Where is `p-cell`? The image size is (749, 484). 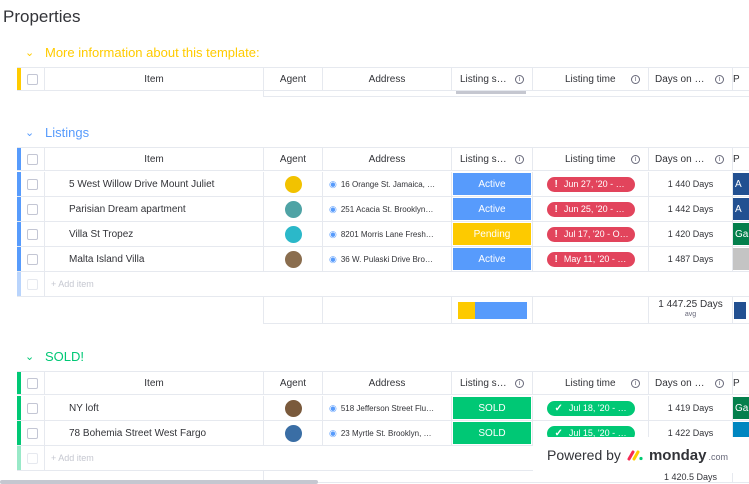
p-cell is located at coordinates (741, 259).